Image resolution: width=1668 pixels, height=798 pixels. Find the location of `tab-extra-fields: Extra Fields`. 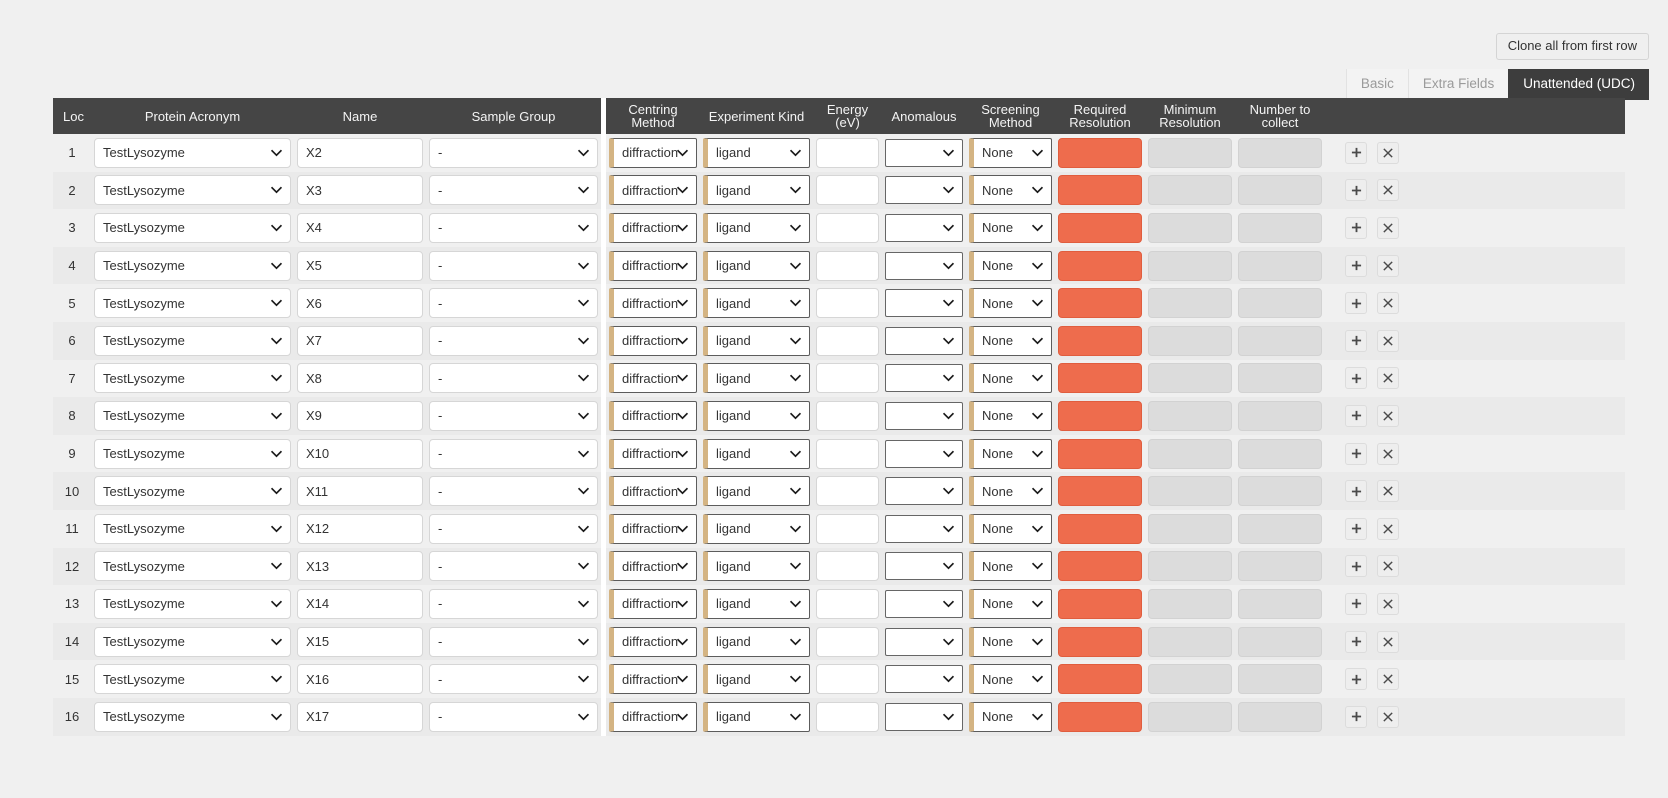

tab-extra-fields: Extra Fields is located at coordinates (1458, 85).